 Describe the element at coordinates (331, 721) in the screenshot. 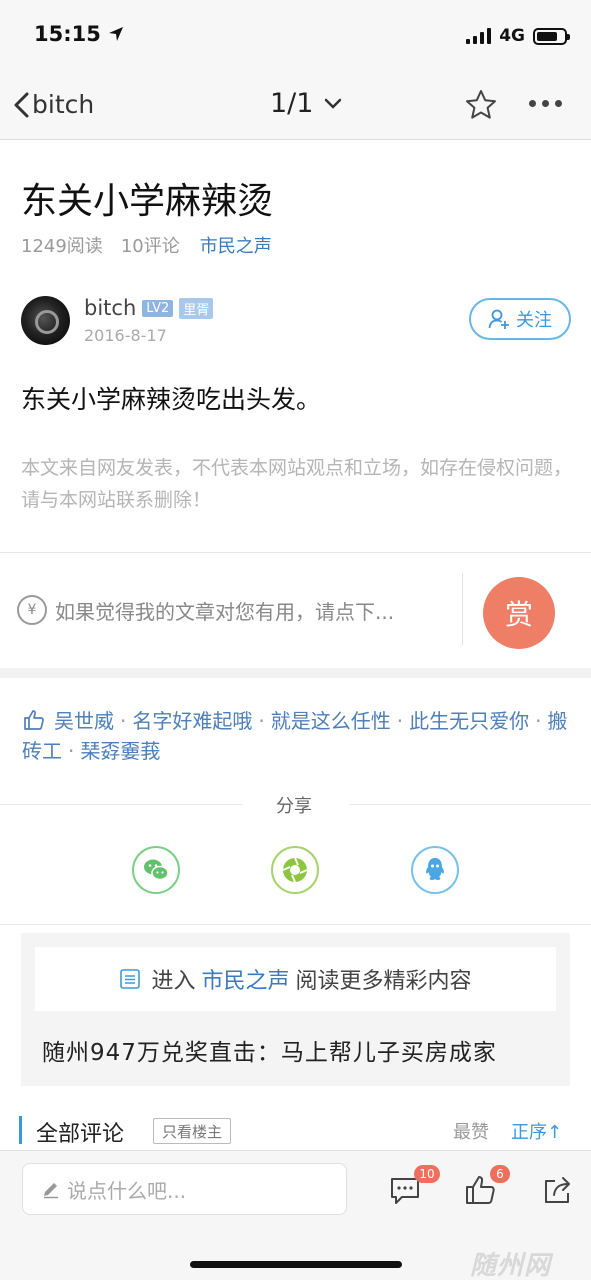

I see `liker-name: 就是这么任性` at that location.